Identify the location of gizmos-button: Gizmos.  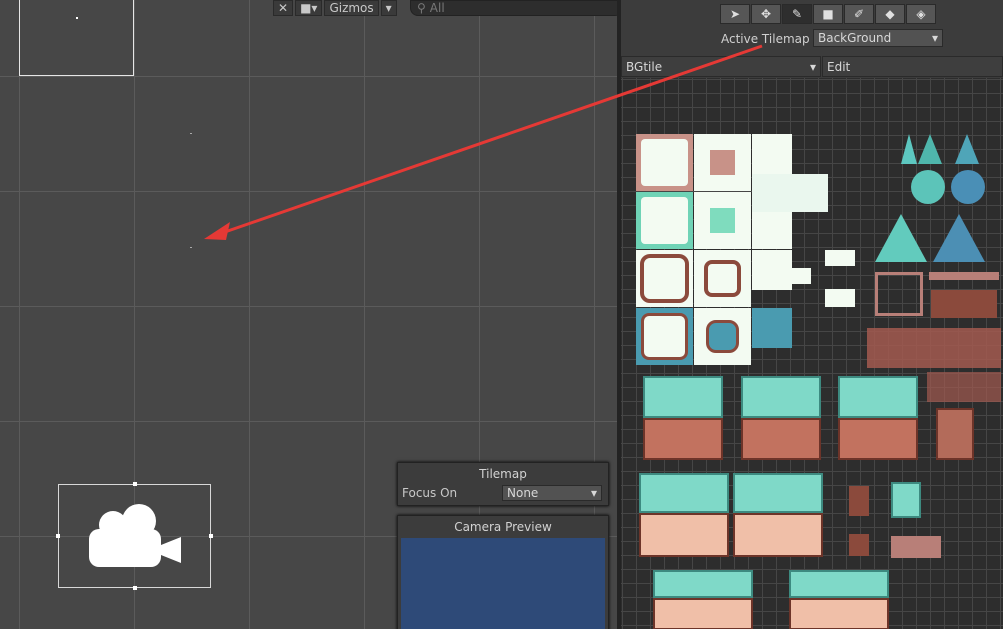
(351, 8).